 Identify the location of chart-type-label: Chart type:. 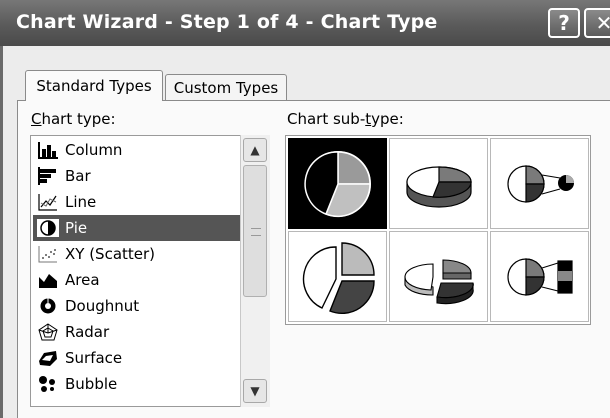
(73, 119).